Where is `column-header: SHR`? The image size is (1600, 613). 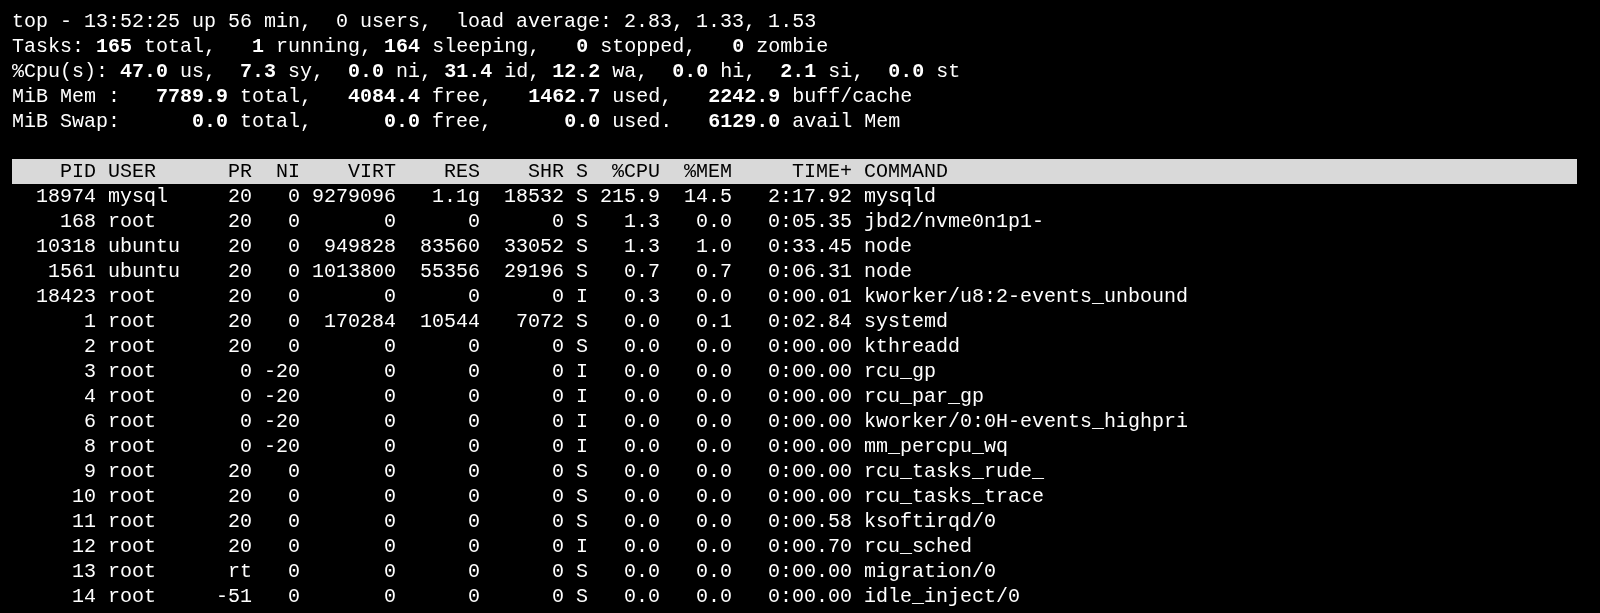 column-header: SHR is located at coordinates (546, 171).